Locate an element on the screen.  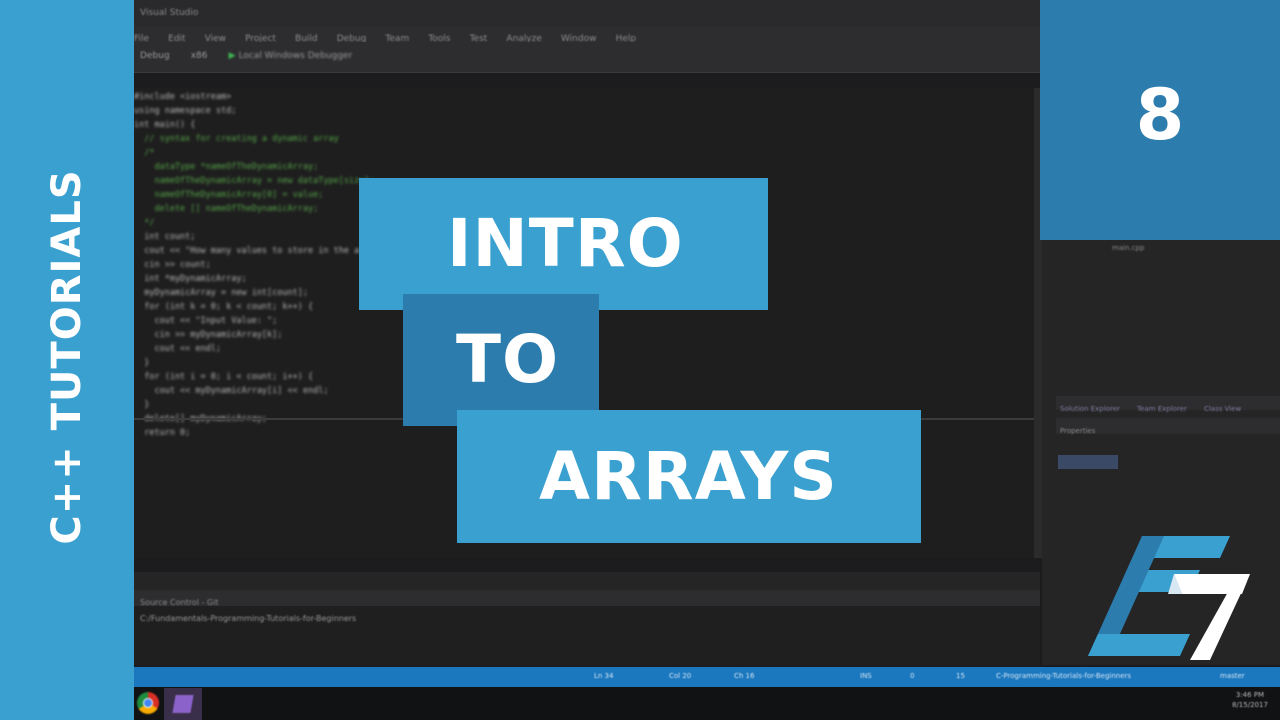
tab-solution-explorer: Solution Explorer is located at coordinates (1090, 409).